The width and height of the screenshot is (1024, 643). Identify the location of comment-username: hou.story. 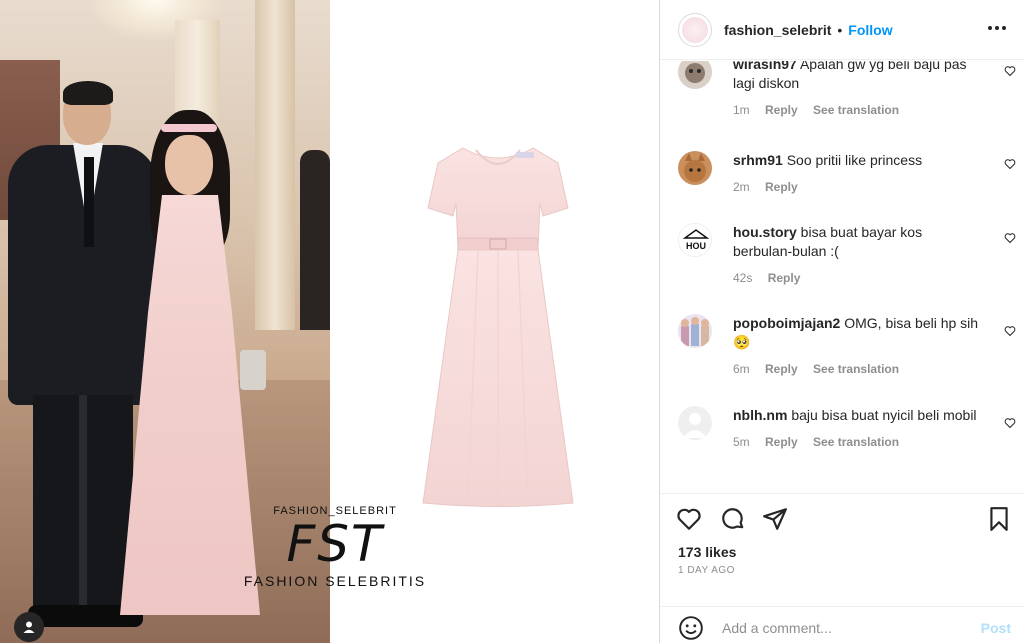
(765, 232).